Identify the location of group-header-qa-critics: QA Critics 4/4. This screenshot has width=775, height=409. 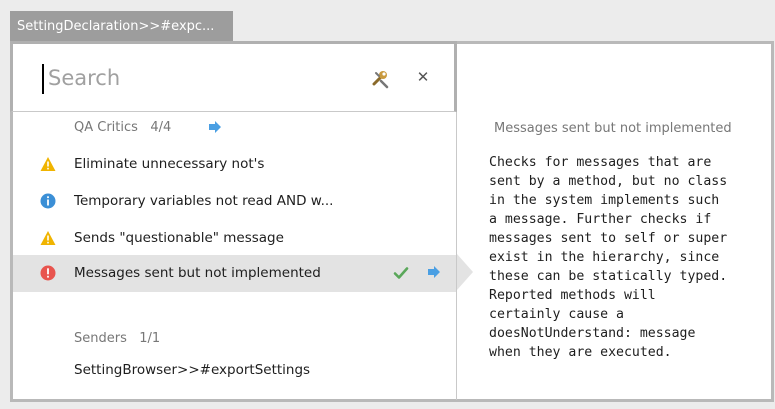
(233, 129).